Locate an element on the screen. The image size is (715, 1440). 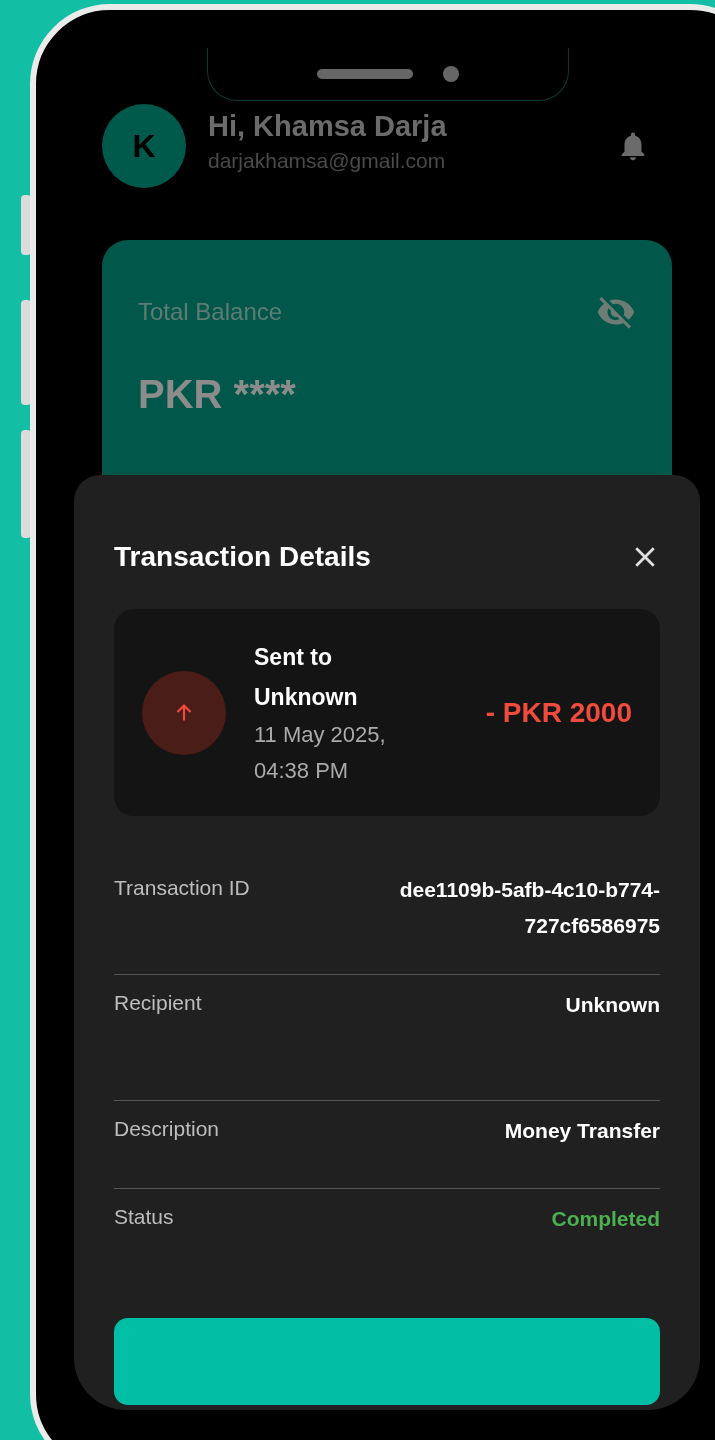
sheet-title: Transaction Details is located at coordinates (242, 557).